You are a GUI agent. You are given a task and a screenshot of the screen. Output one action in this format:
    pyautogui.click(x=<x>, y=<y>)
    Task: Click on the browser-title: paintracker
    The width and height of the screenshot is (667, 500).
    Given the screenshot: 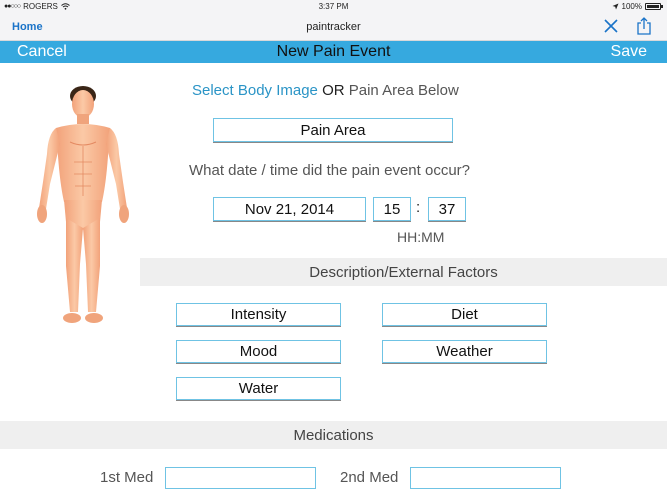 What is the action you would take?
    pyautogui.click(x=333, y=27)
    